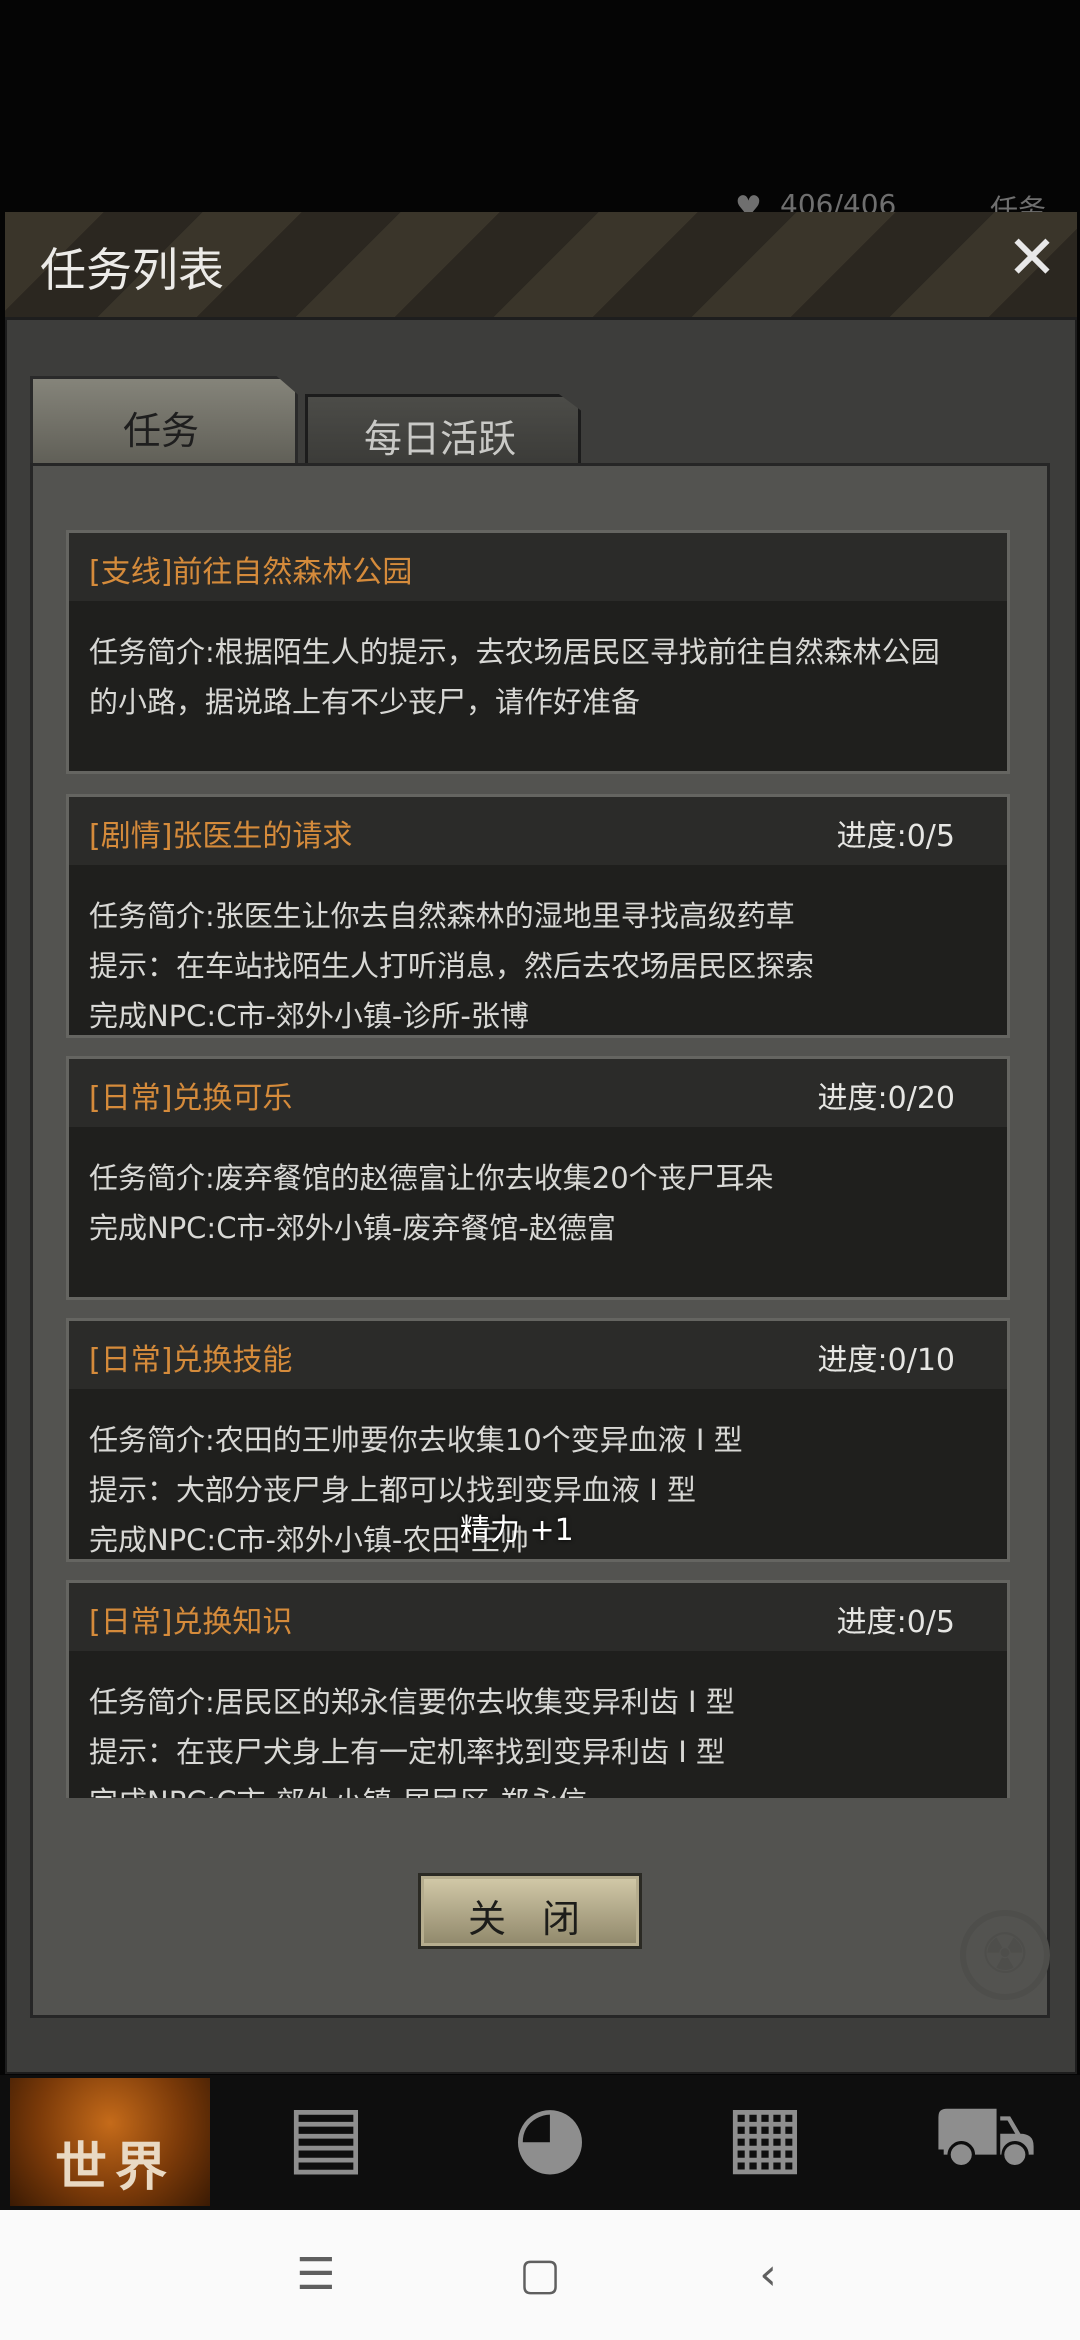 This screenshot has width=1080, height=2340. I want to click on world-tab-label: 世界, so click(115, 2168).